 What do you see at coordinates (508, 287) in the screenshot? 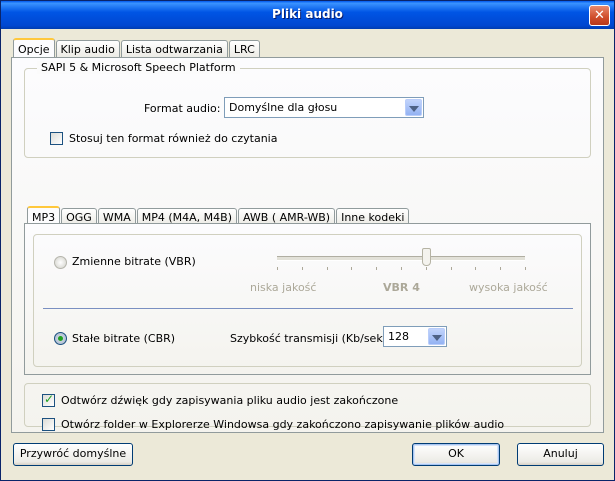
I see `slider-max-label: wysoka jakość` at bounding box center [508, 287].